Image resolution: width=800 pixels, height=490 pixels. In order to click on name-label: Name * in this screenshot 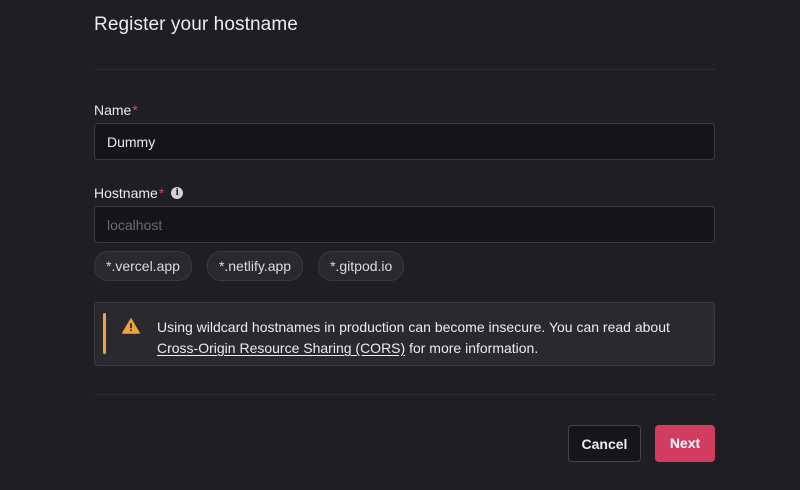, I will do `click(116, 110)`.